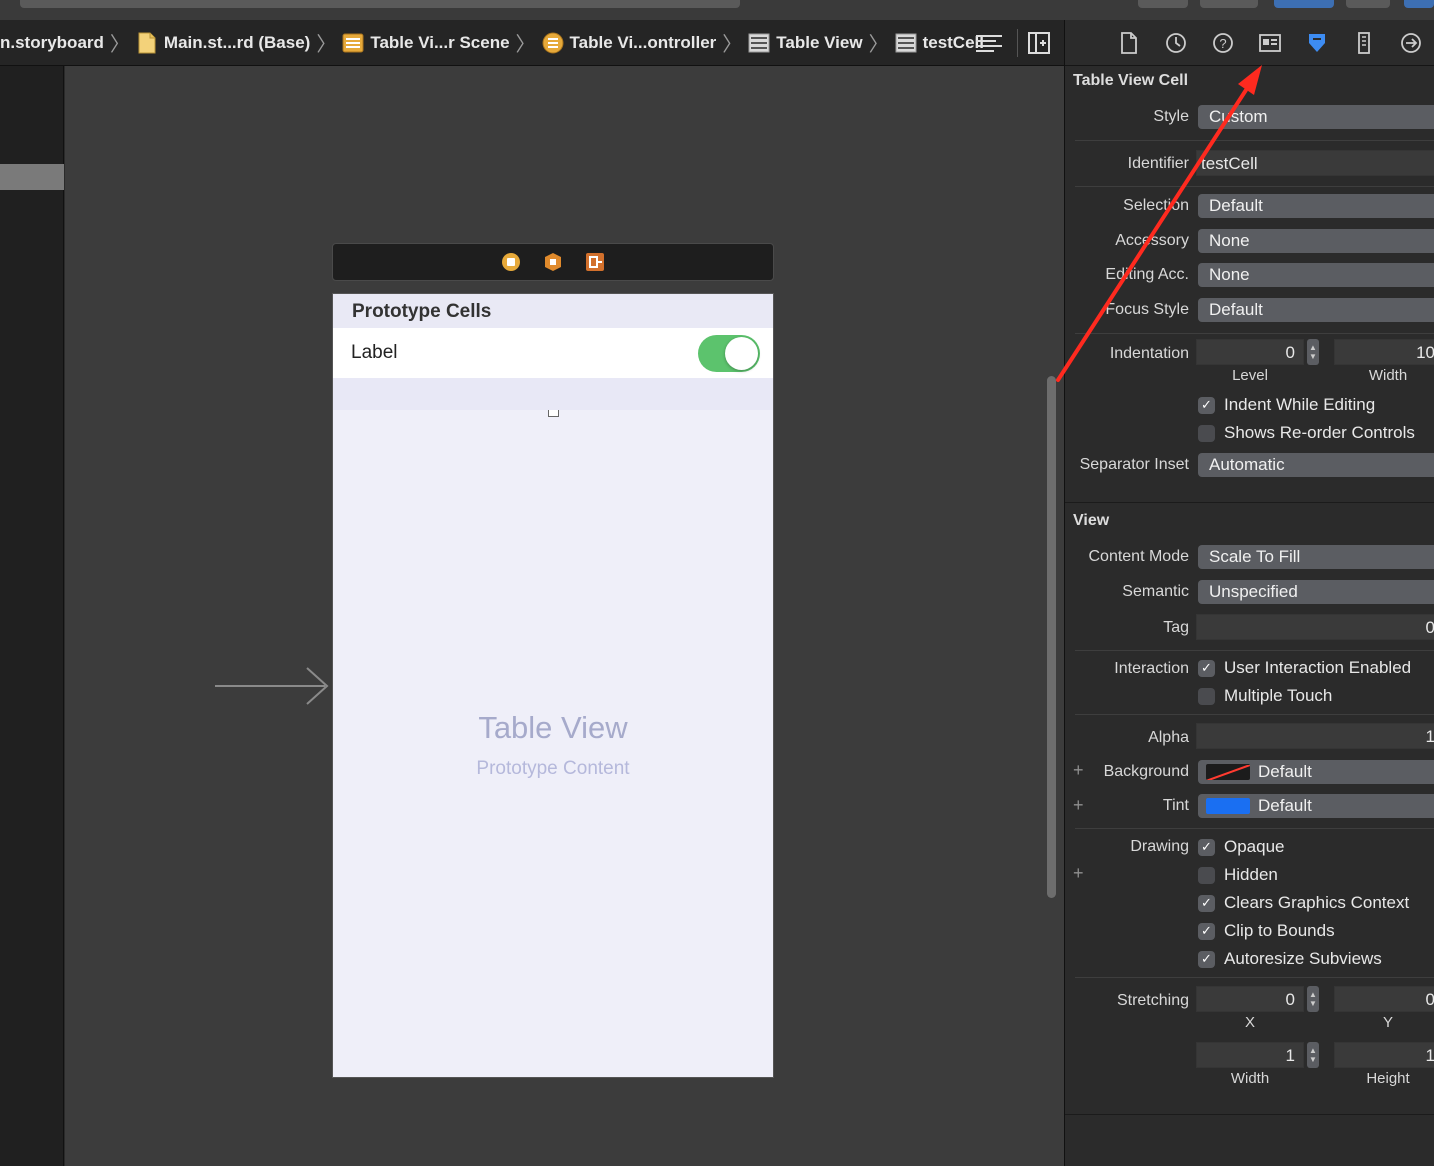 The height and width of the screenshot is (1166, 1434). Describe the element at coordinates (1384, 999) in the screenshot. I see `stretch-y-field: 0` at that location.